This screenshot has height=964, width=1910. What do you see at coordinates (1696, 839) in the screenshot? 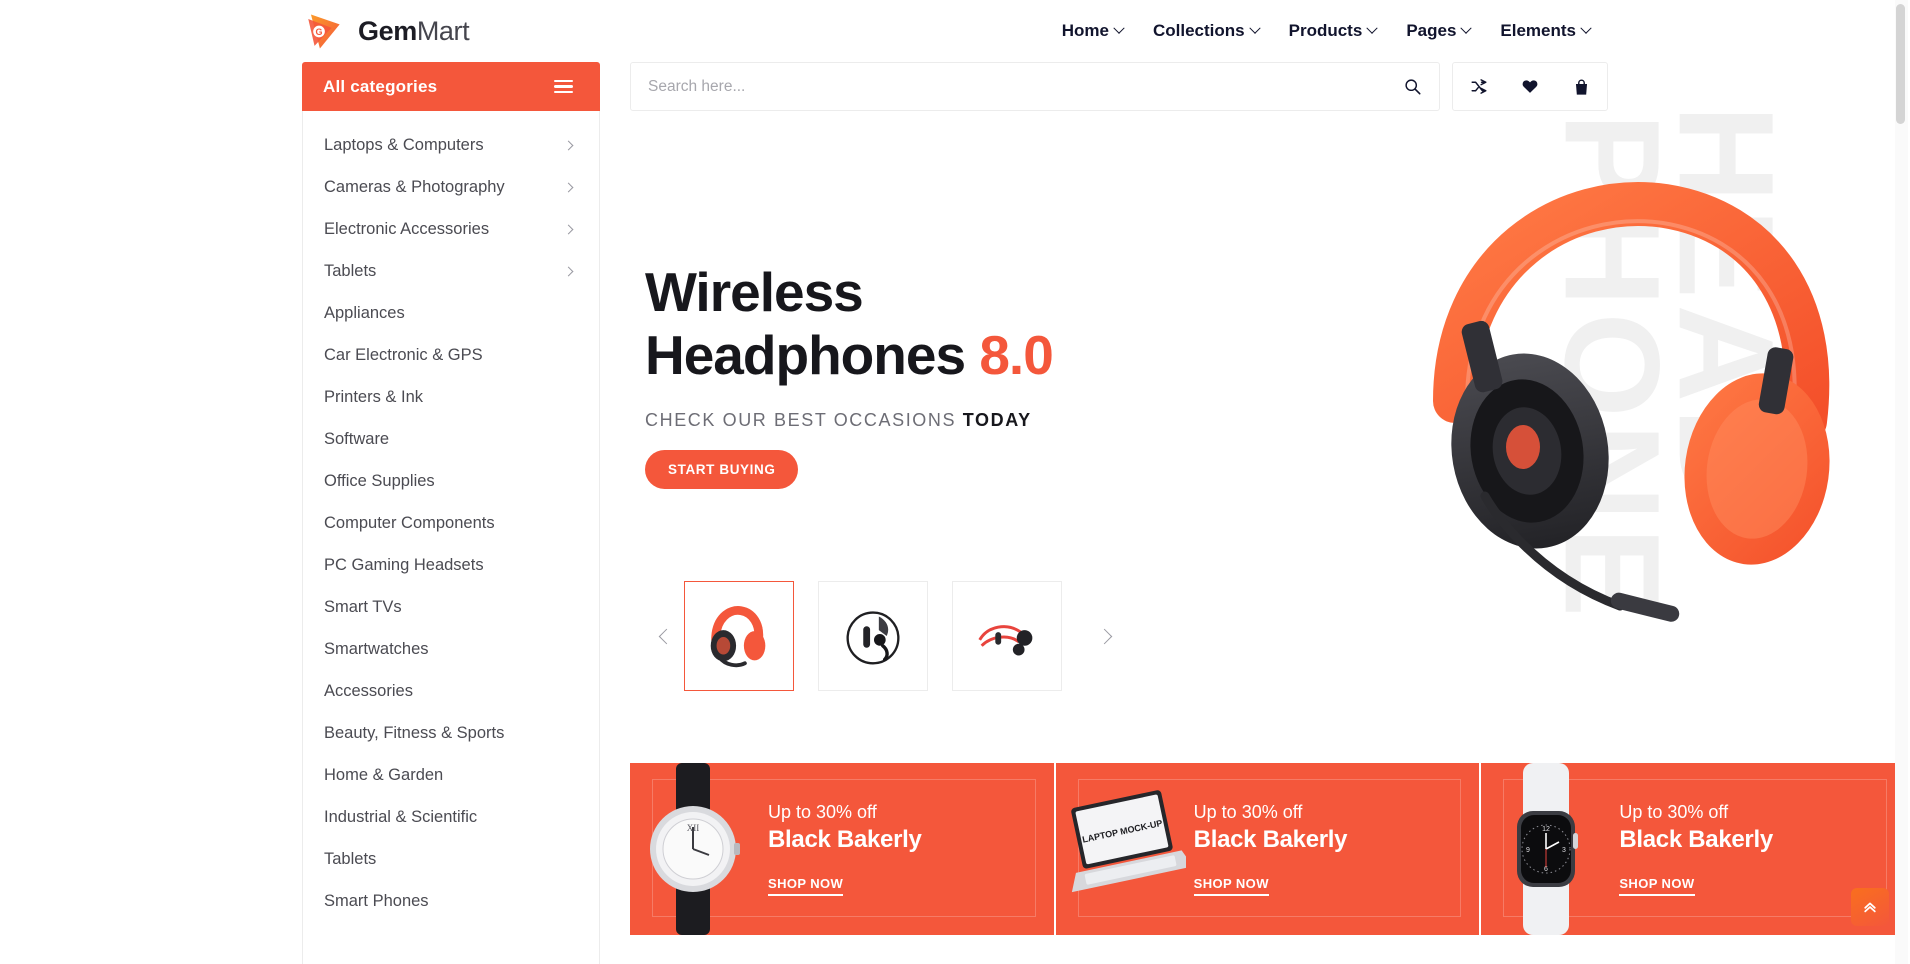
I see `promo-title: Black Bakerly` at bounding box center [1696, 839].